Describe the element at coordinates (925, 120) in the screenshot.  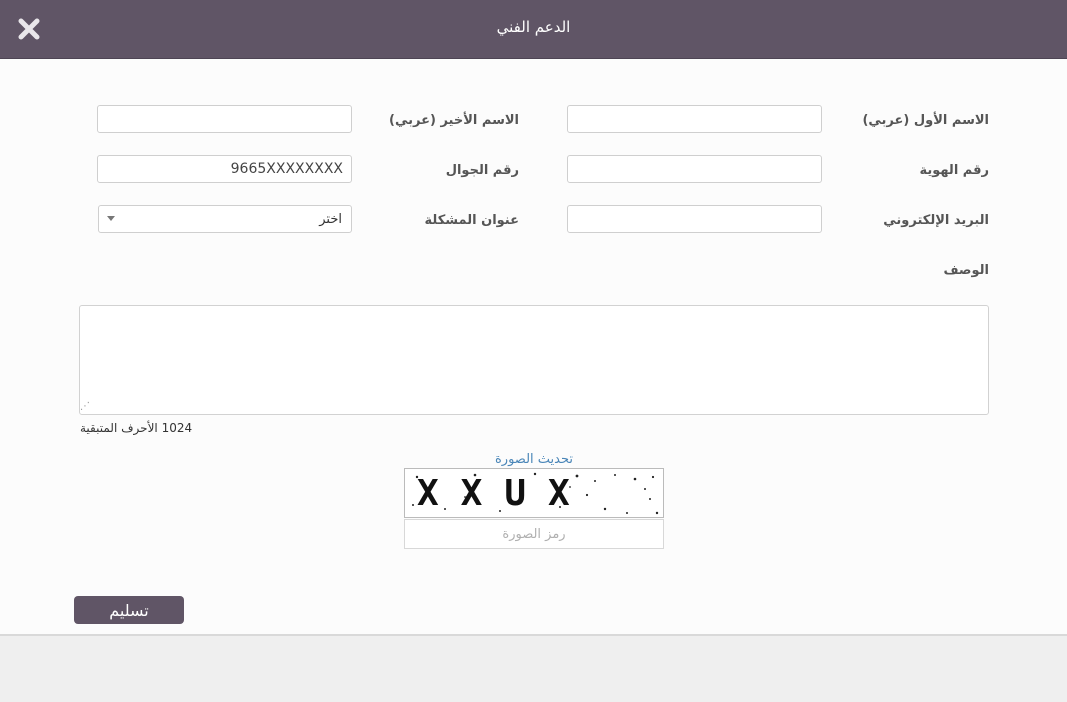
I see `first-name-label: الاسم الأول (عربي)` at that location.